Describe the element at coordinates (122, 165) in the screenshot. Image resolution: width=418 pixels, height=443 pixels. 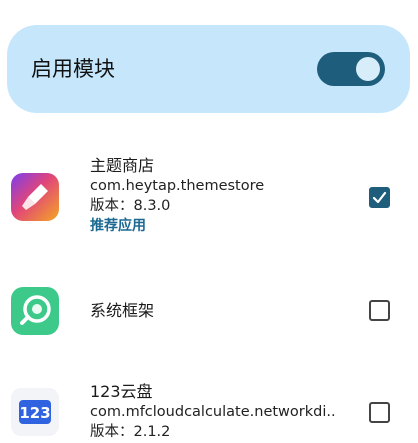
I see `app-name: 主题商店` at that location.